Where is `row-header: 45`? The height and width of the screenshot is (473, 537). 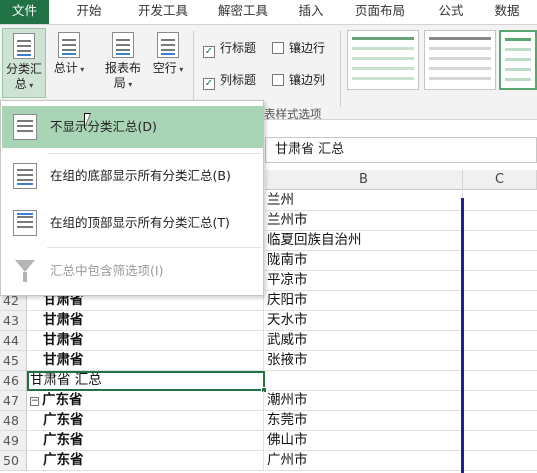 row-header: 45 is located at coordinates (13, 361).